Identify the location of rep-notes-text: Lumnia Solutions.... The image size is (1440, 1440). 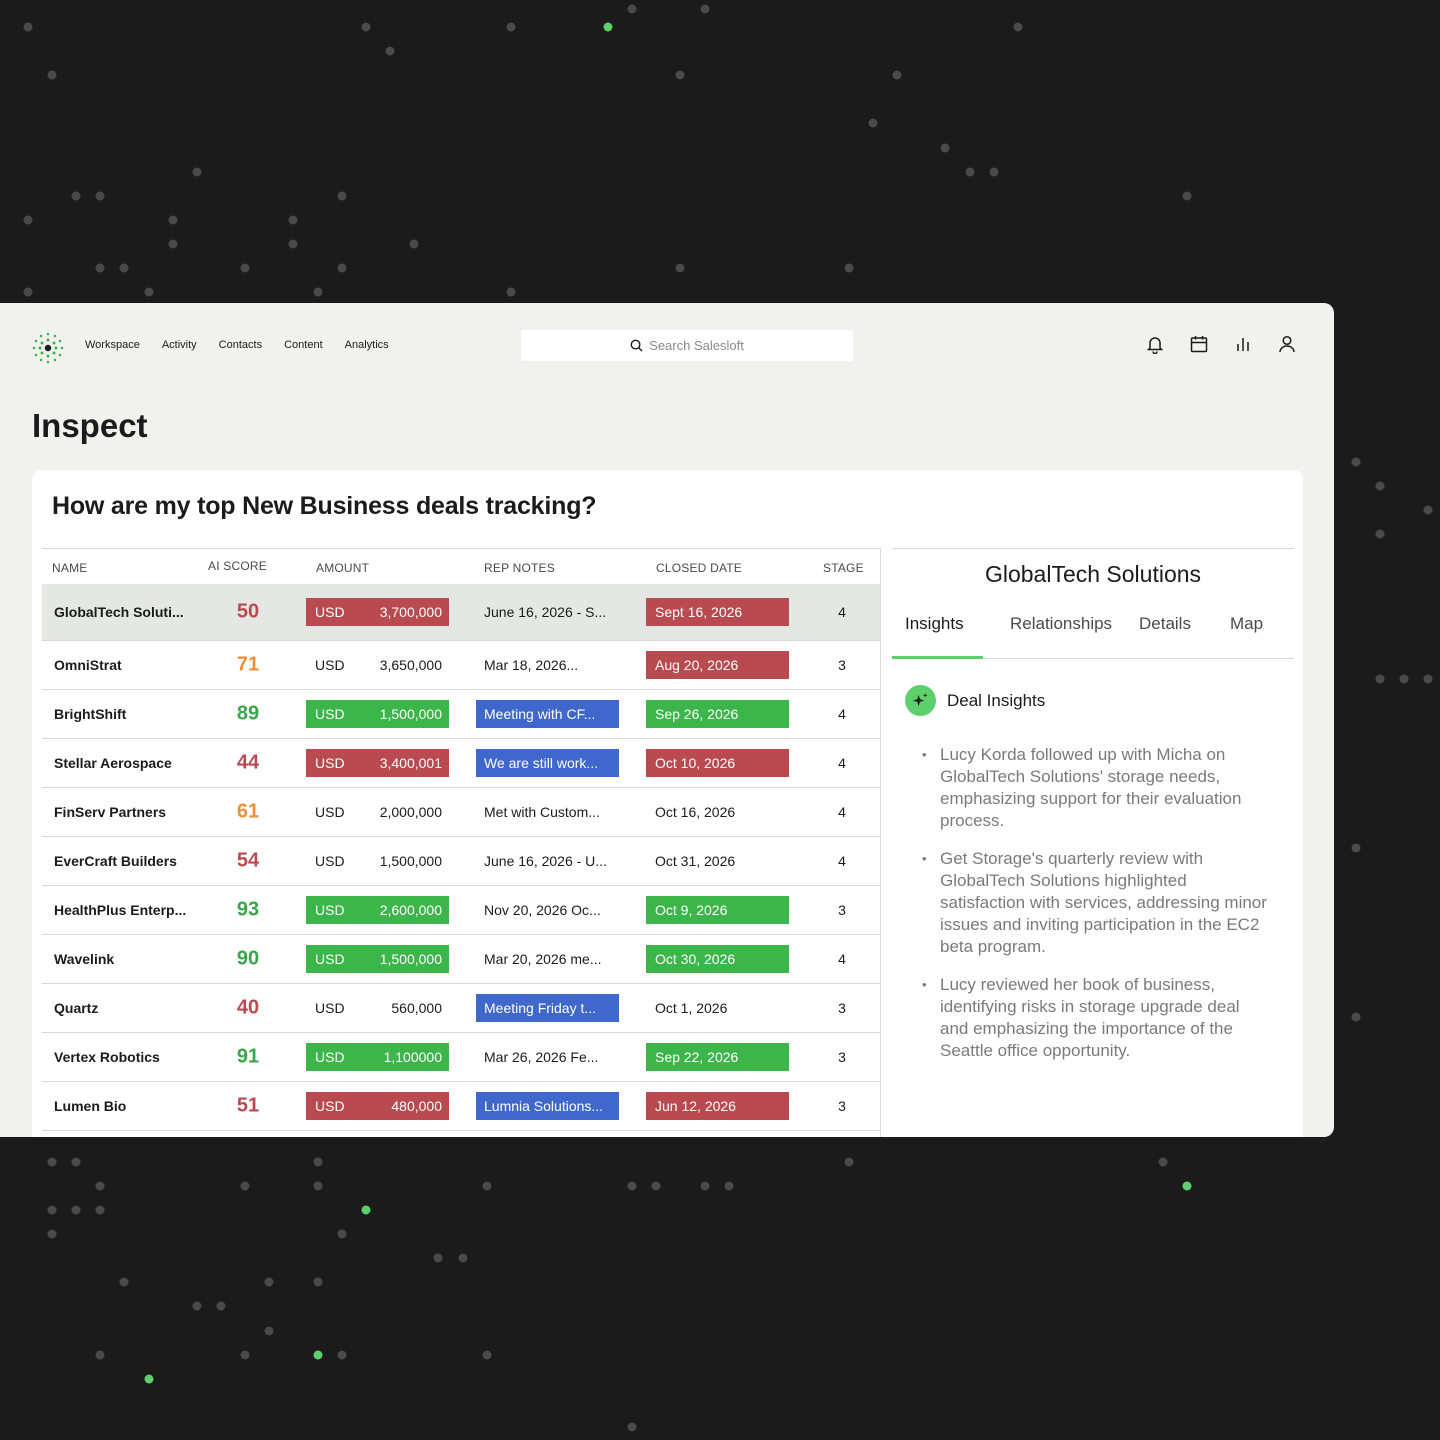
(544, 1106).